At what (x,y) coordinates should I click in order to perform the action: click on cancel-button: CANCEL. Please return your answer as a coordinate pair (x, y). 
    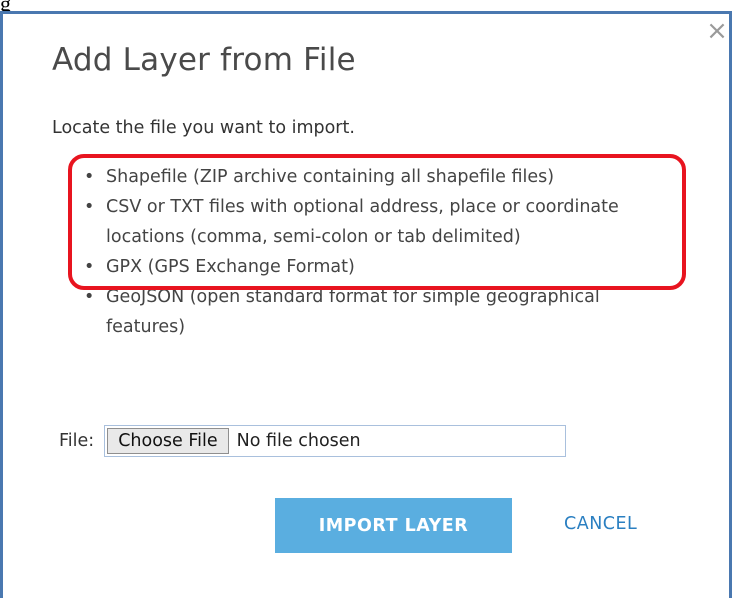
    Looking at the image, I should click on (600, 524).